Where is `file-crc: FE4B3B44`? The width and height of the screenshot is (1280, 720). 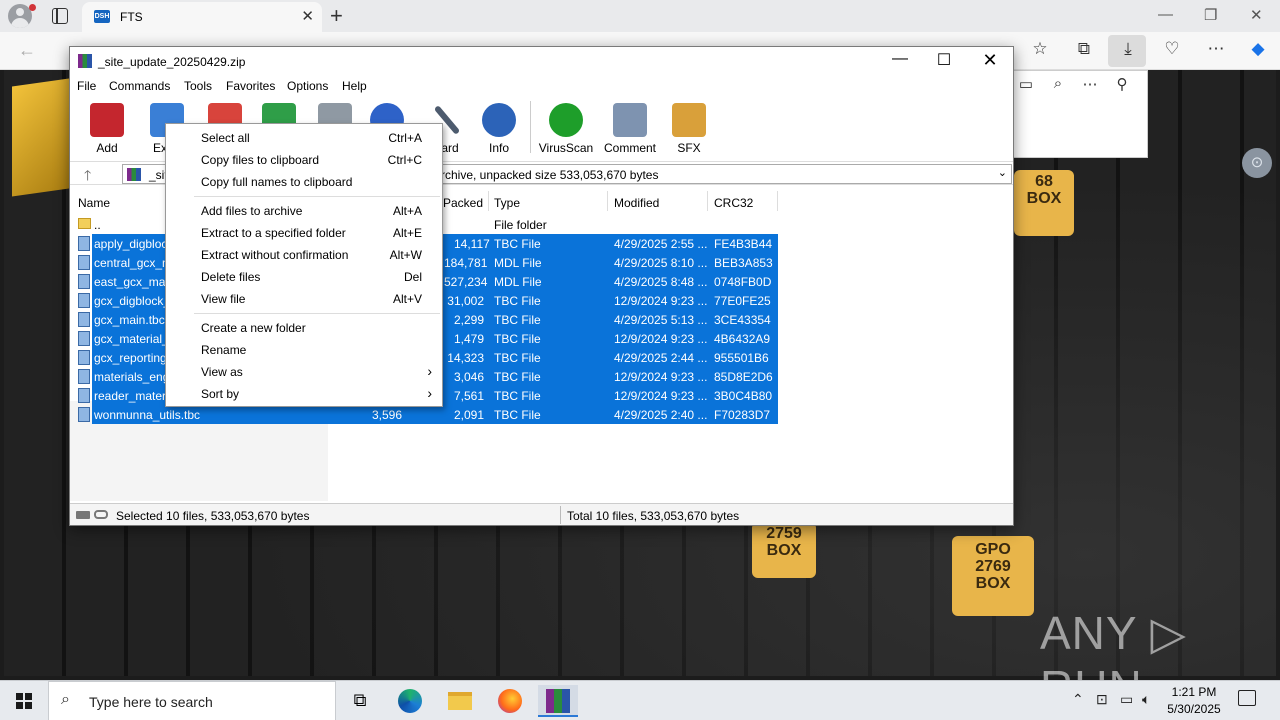
file-crc: FE4B3B44 is located at coordinates (743, 244).